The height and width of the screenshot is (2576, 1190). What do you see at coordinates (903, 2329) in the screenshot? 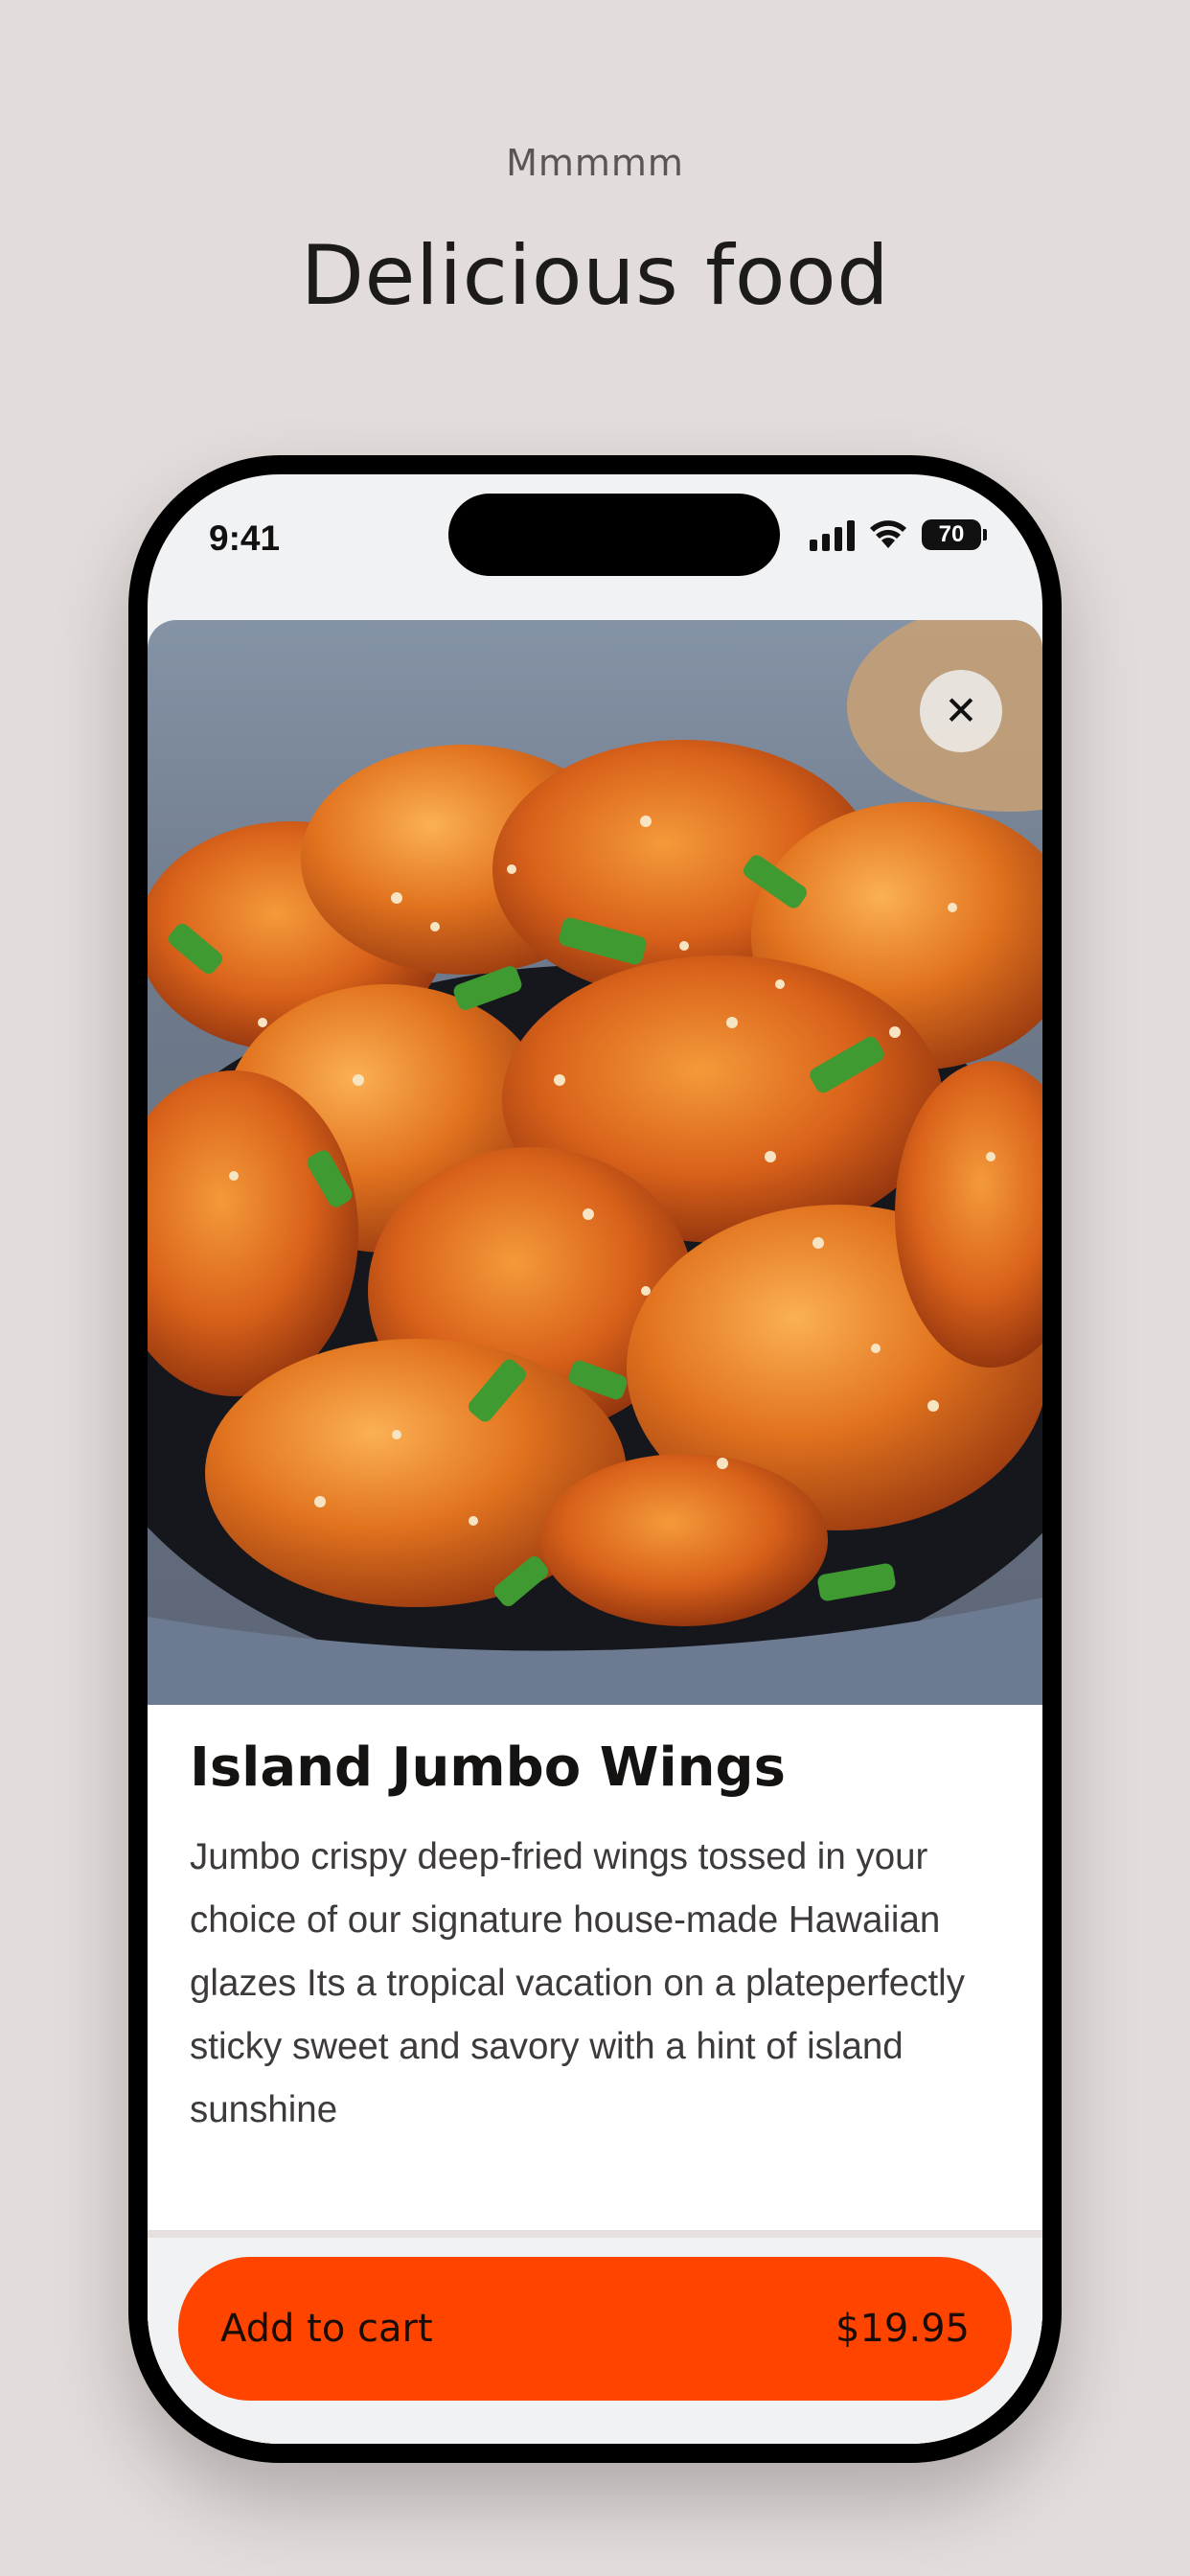
I see `price-label: $19.95` at bounding box center [903, 2329].